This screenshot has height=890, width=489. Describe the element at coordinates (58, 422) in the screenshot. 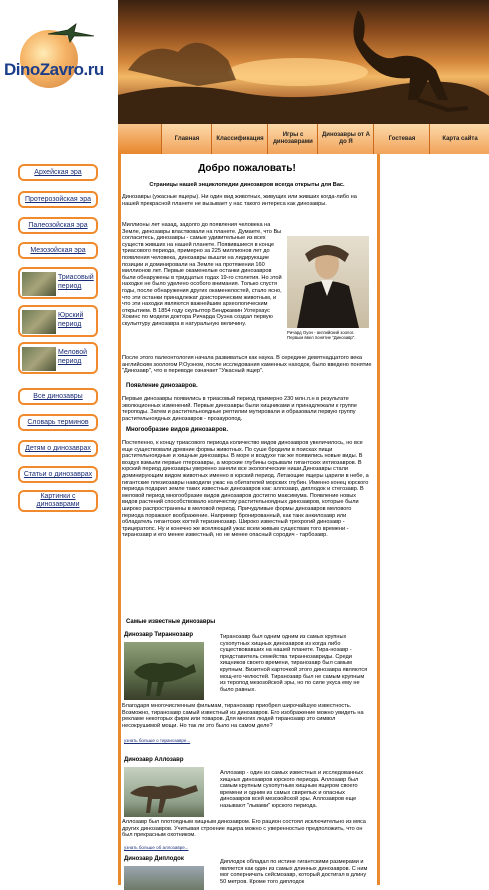

I see `sidebar-link-glossary: Словарь терминов` at that location.